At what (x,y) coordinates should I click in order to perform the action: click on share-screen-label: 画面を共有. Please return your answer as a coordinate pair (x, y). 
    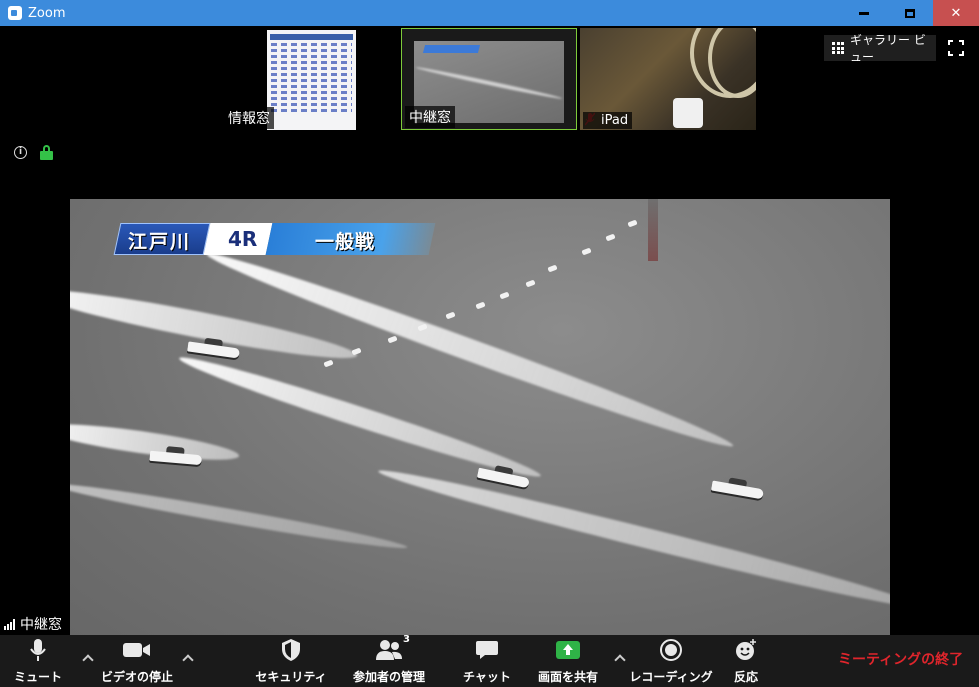
    Looking at the image, I should click on (567, 677).